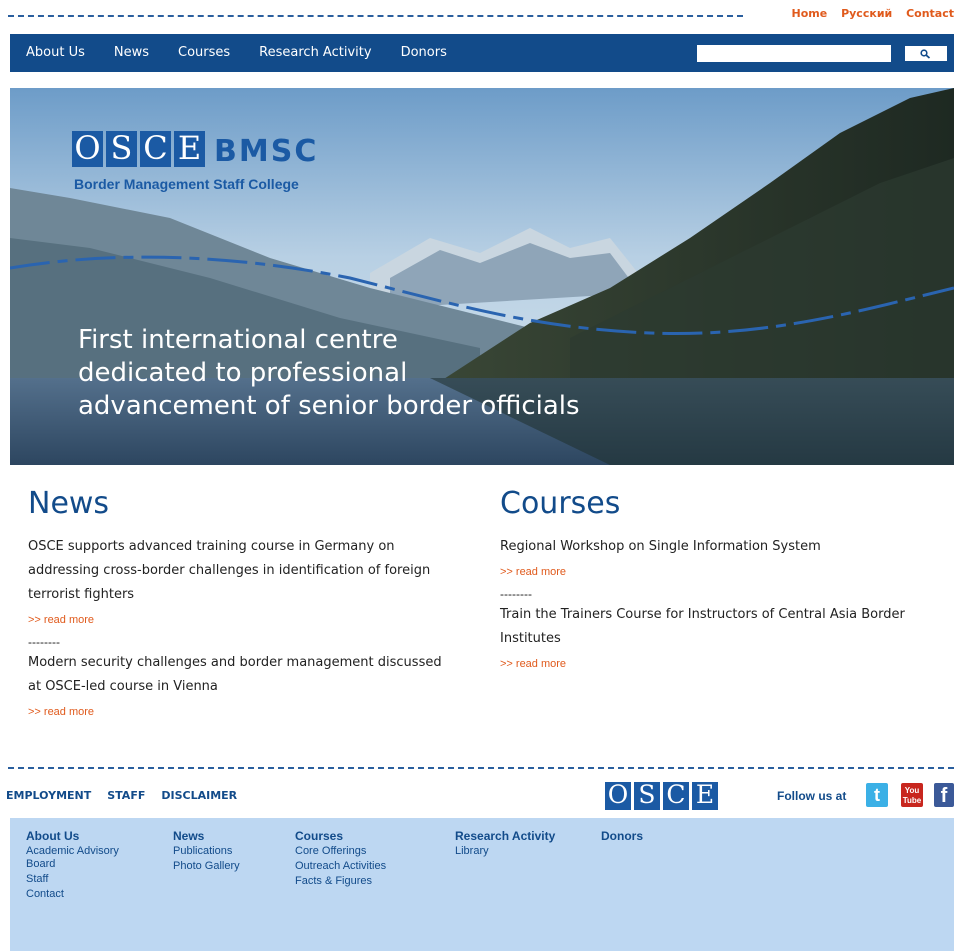 The image size is (954, 951). Describe the element at coordinates (121, 149) in the screenshot. I see `logo-letter-s: S` at that location.